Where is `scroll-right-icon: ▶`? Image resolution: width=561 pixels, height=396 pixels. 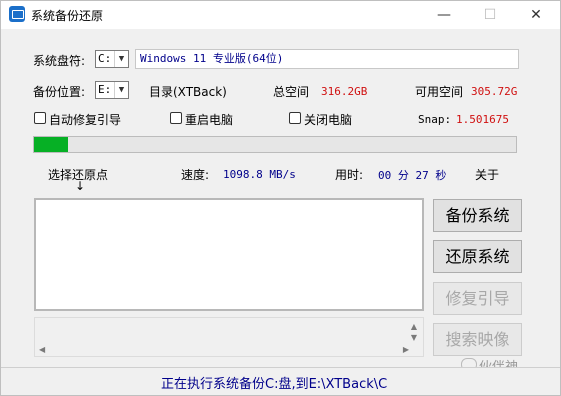 scroll-right-icon: ▶ is located at coordinates (406, 349).